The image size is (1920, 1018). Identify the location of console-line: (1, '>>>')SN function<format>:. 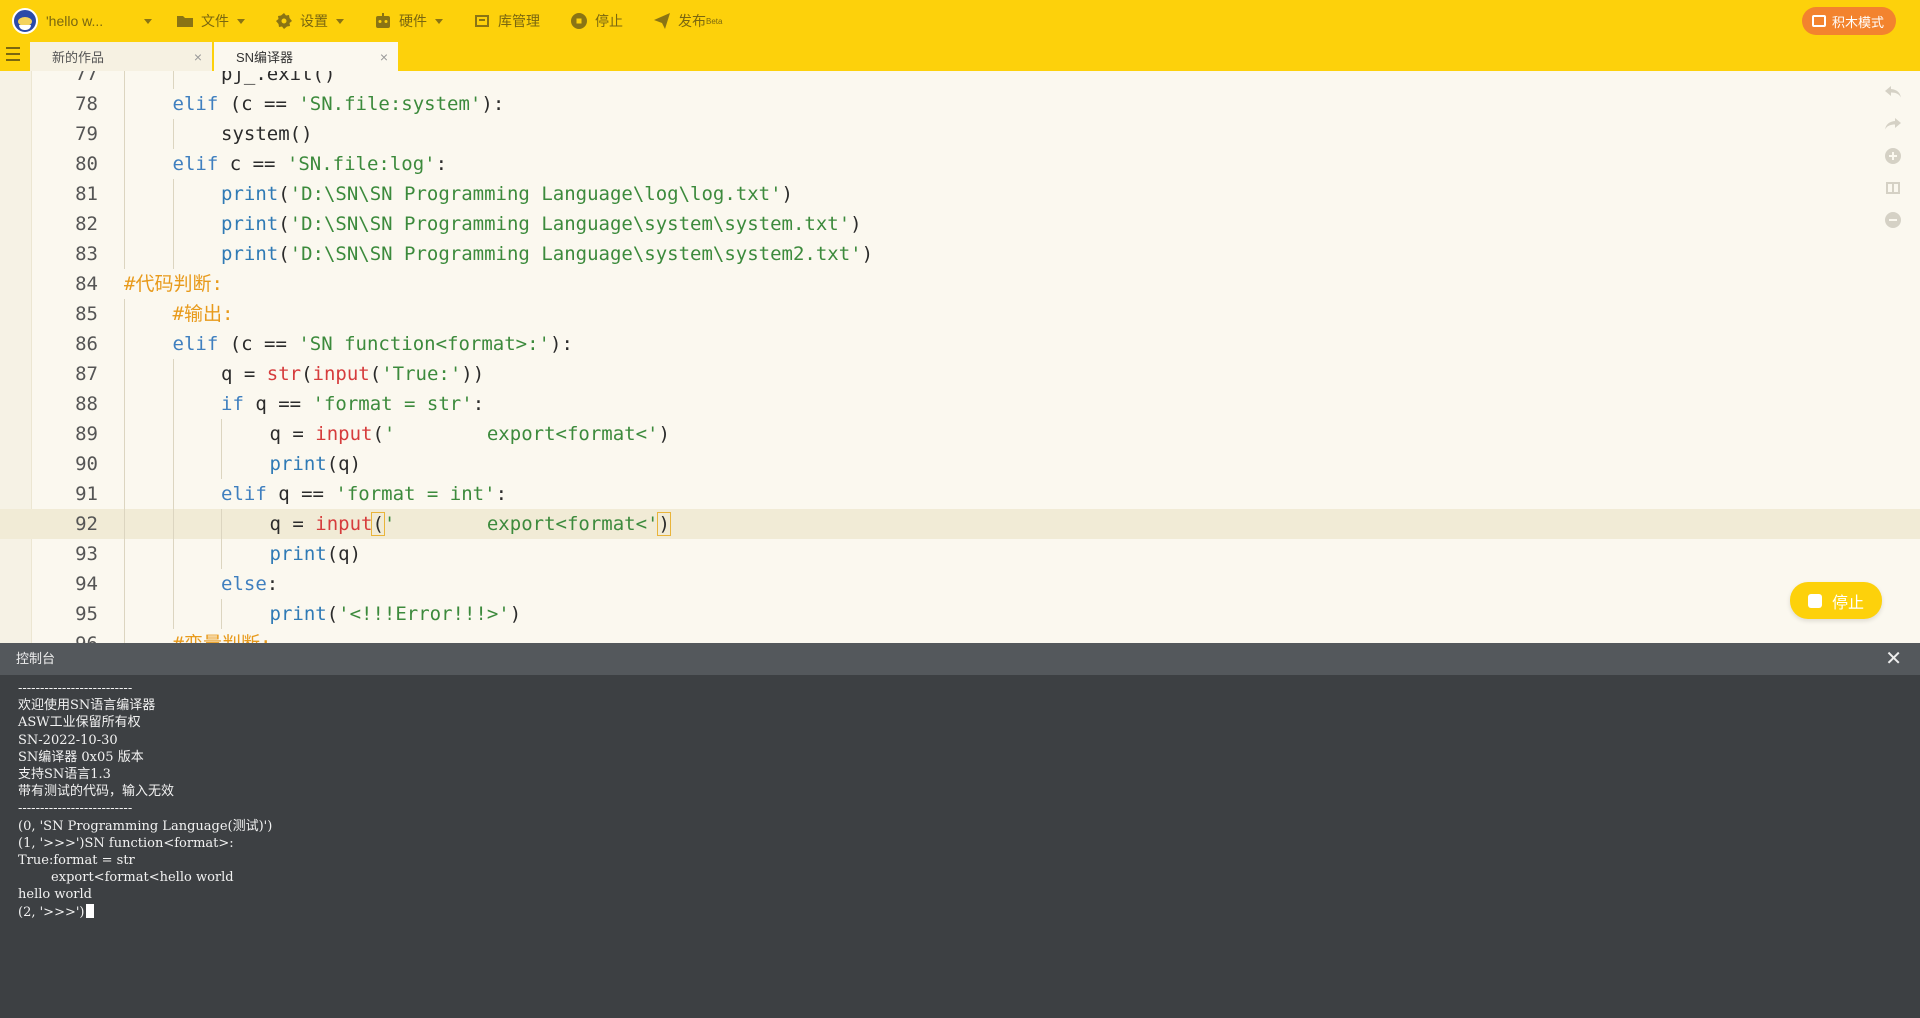
(969, 843).